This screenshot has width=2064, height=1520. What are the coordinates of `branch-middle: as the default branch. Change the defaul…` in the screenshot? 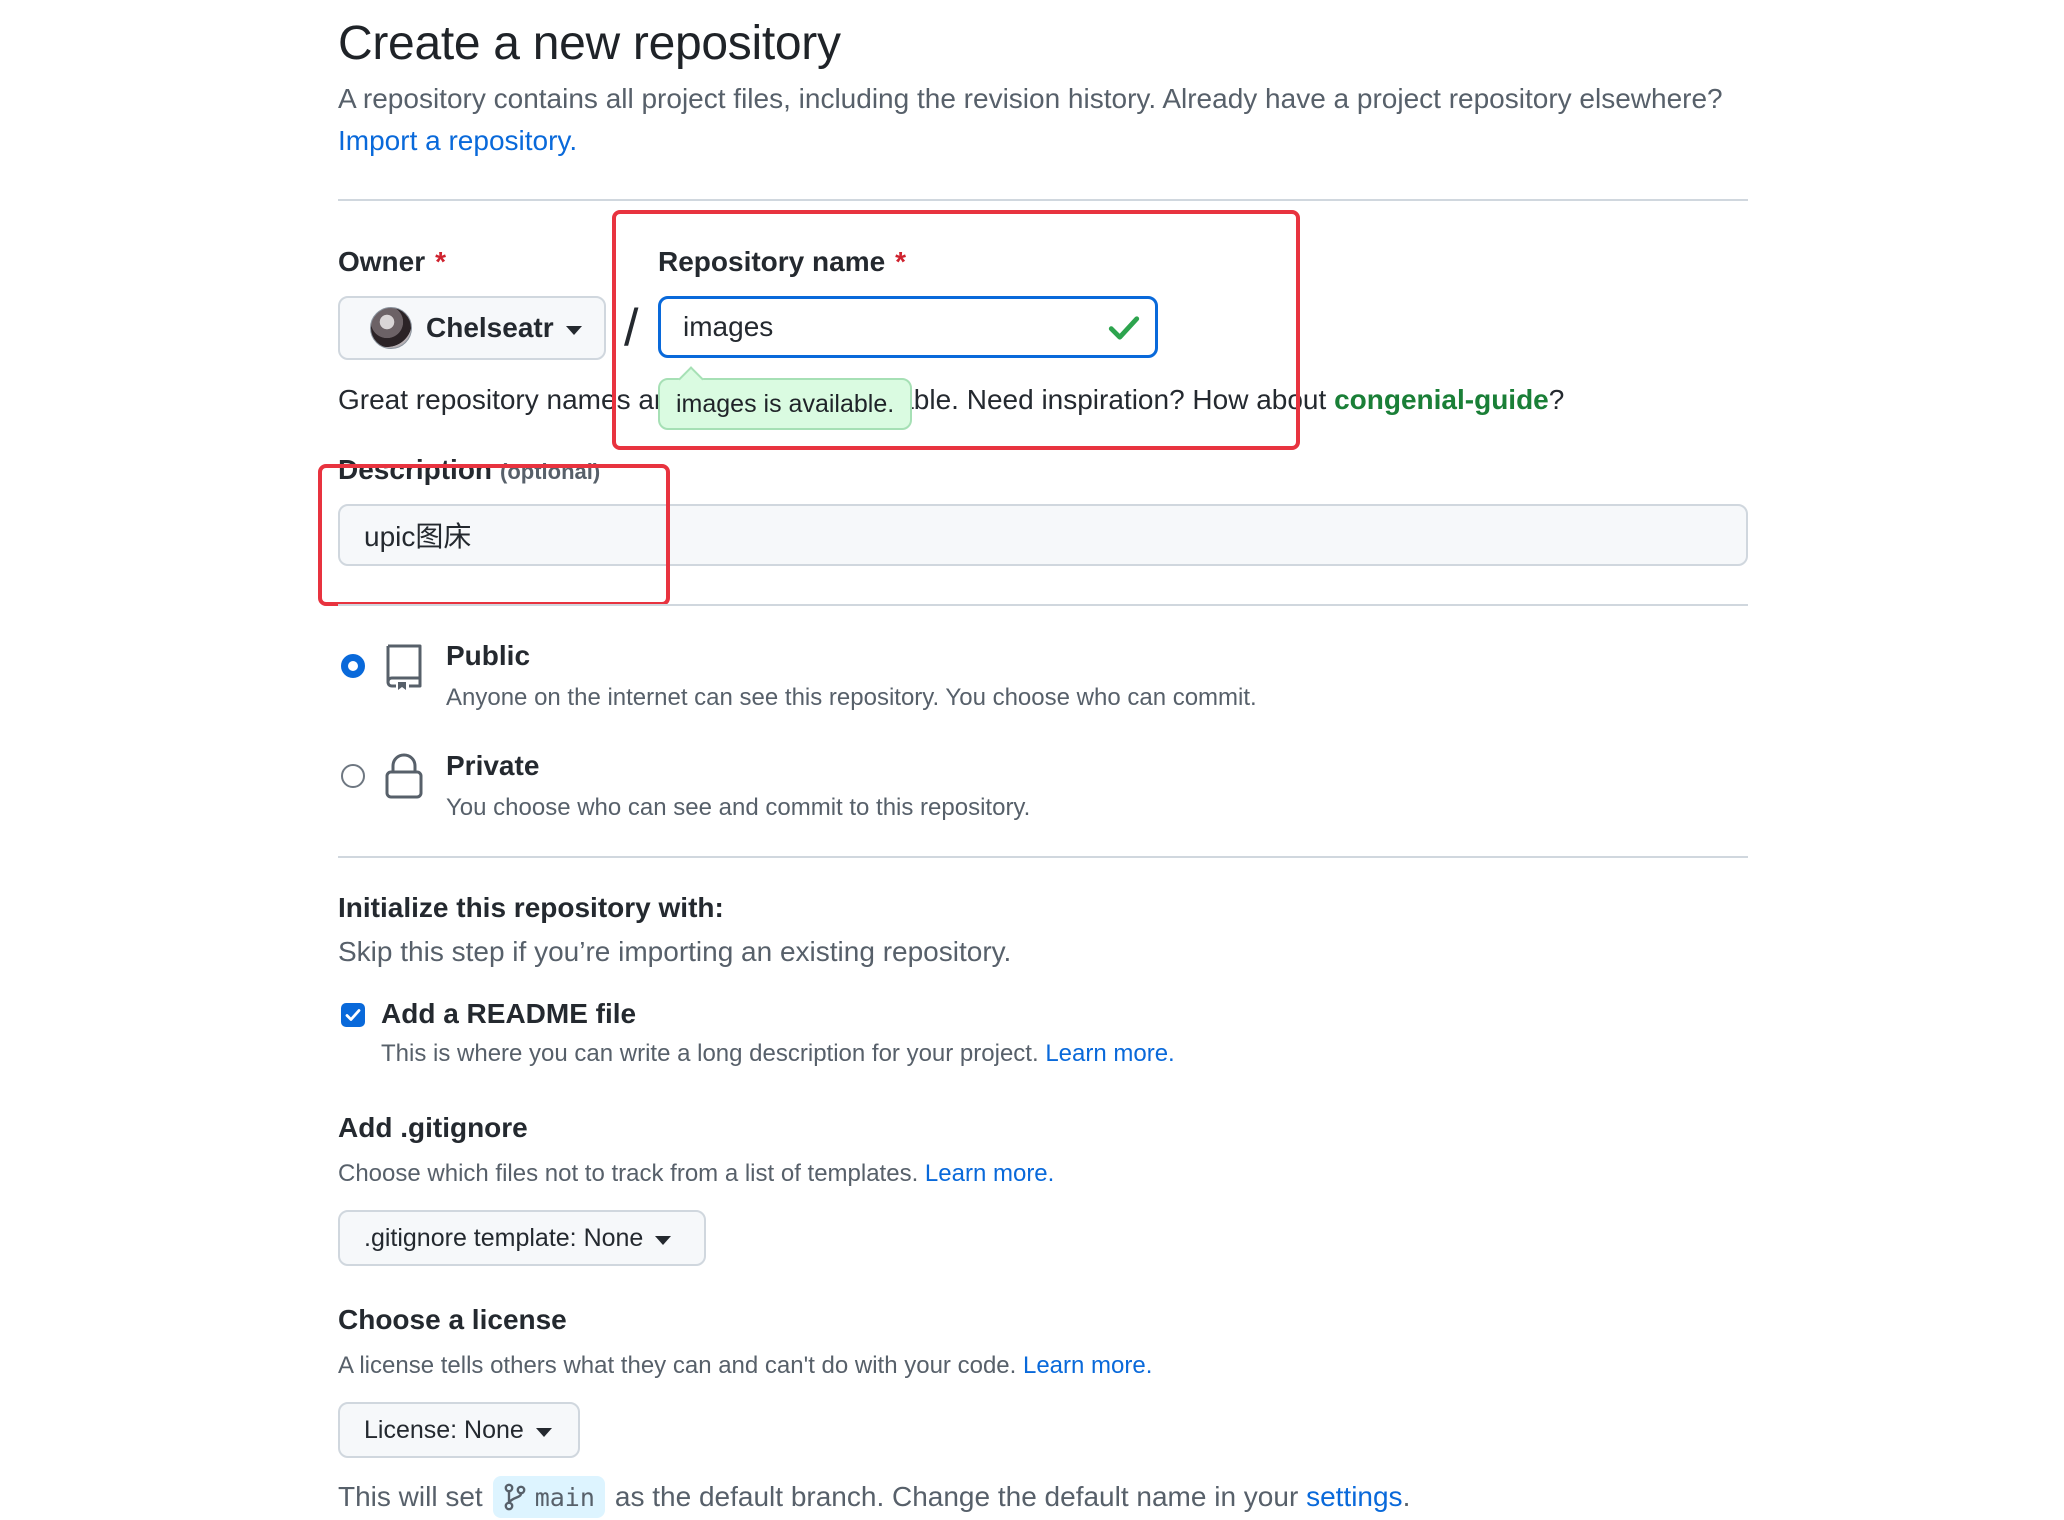 It's located at (956, 1496).